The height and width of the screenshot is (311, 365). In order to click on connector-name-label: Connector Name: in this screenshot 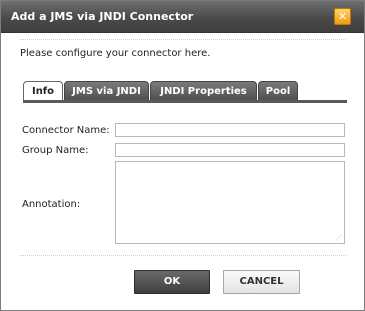, I will do `click(66, 130)`.